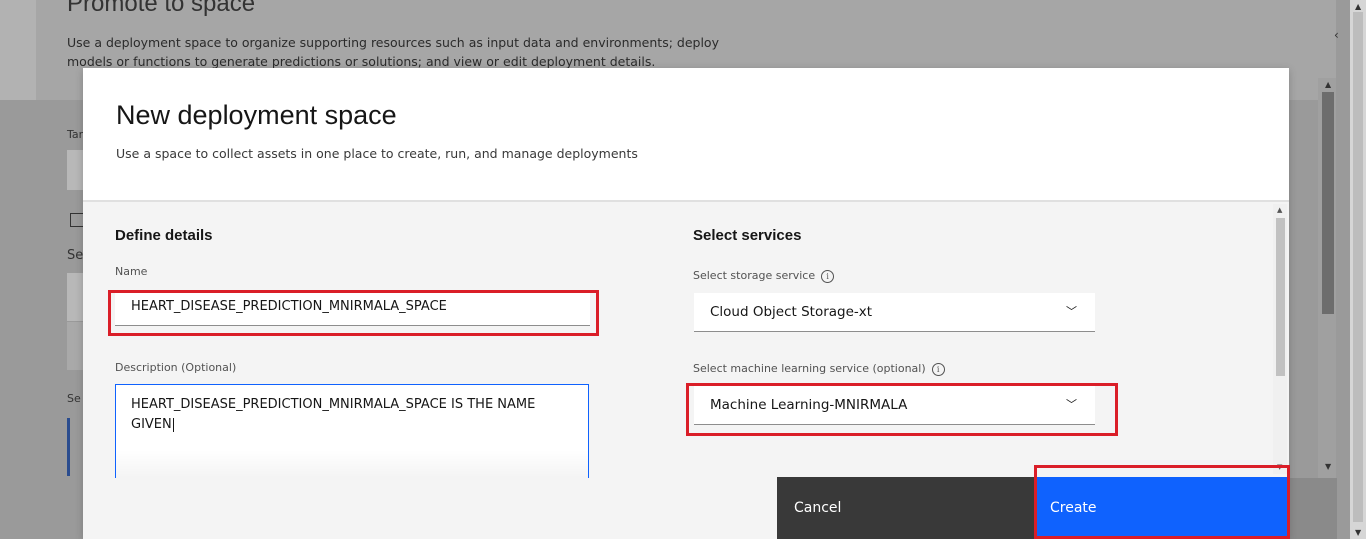 The width and height of the screenshot is (1366, 539). Describe the element at coordinates (164, 235) in the screenshot. I see `define-details-heading: Define details` at that location.